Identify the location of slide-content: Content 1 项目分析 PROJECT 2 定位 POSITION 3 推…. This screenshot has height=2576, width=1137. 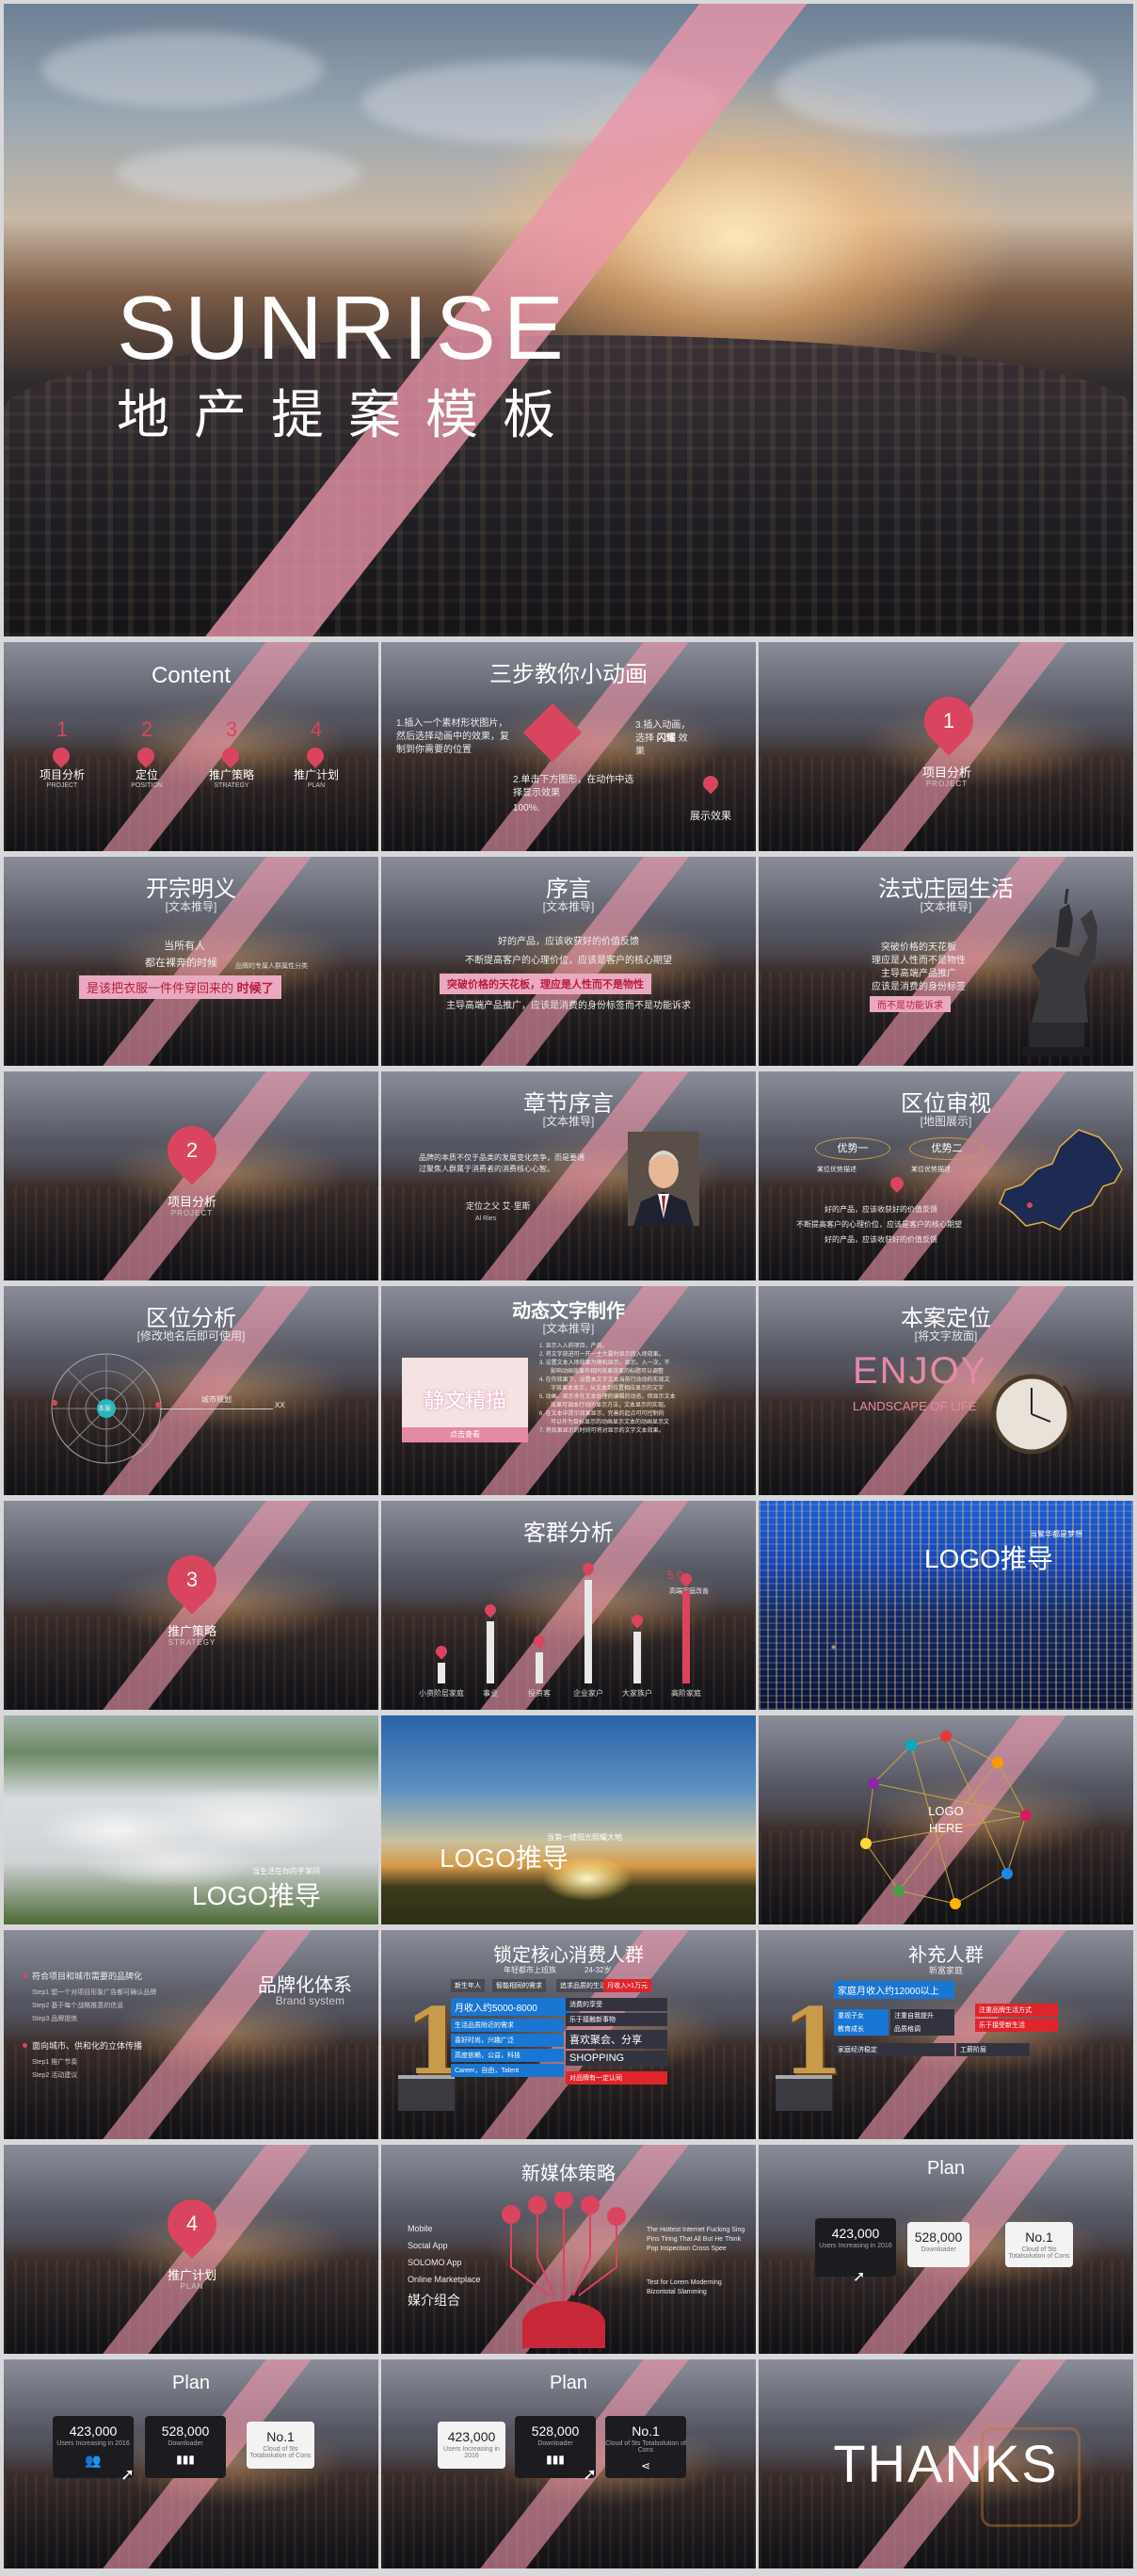
(191, 746).